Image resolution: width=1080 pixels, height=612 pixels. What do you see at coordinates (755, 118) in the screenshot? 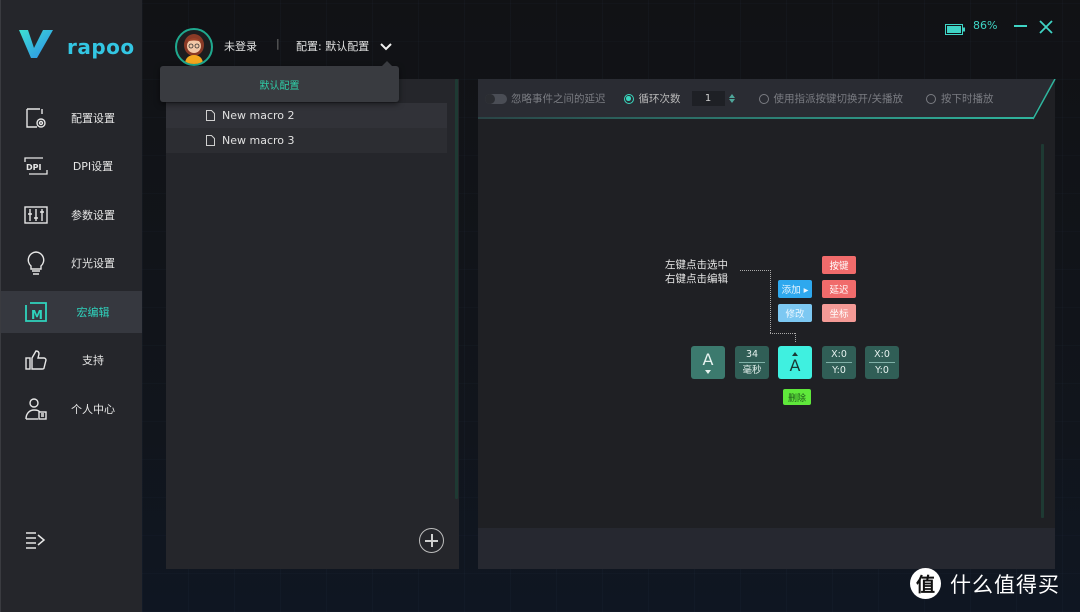
I see `toolbar-accent-line` at bounding box center [755, 118].